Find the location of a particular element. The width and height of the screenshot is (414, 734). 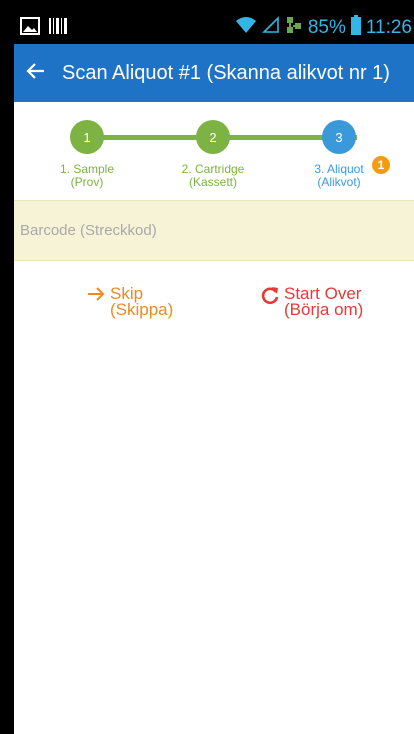

step-2-circle: 2 is located at coordinates (213, 137).